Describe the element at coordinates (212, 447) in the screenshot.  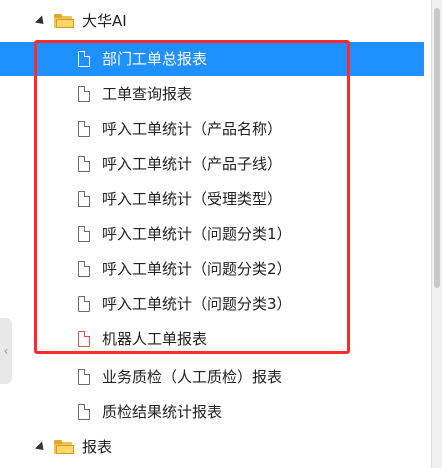
I see `folder-reports: 报表` at that location.